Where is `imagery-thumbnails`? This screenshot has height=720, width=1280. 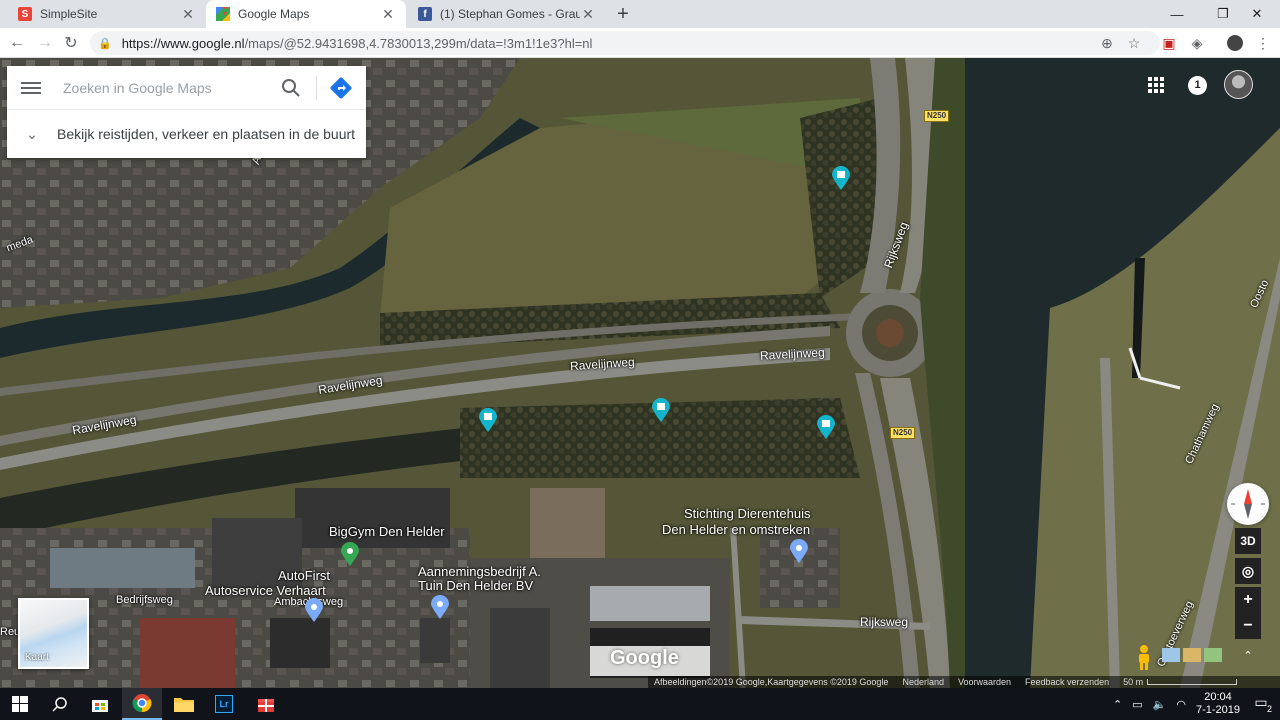 imagery-thumbnails is located at coordinates (1193, 656).